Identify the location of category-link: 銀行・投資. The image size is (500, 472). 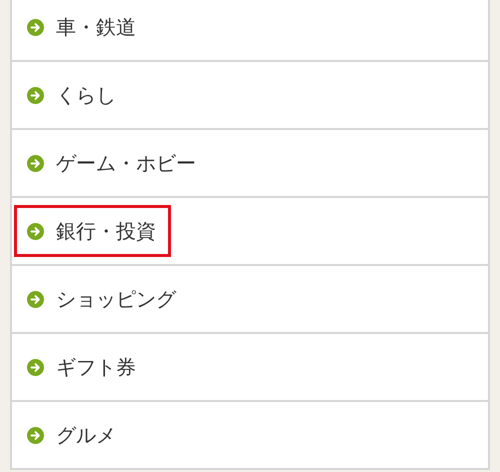
(106, 231).